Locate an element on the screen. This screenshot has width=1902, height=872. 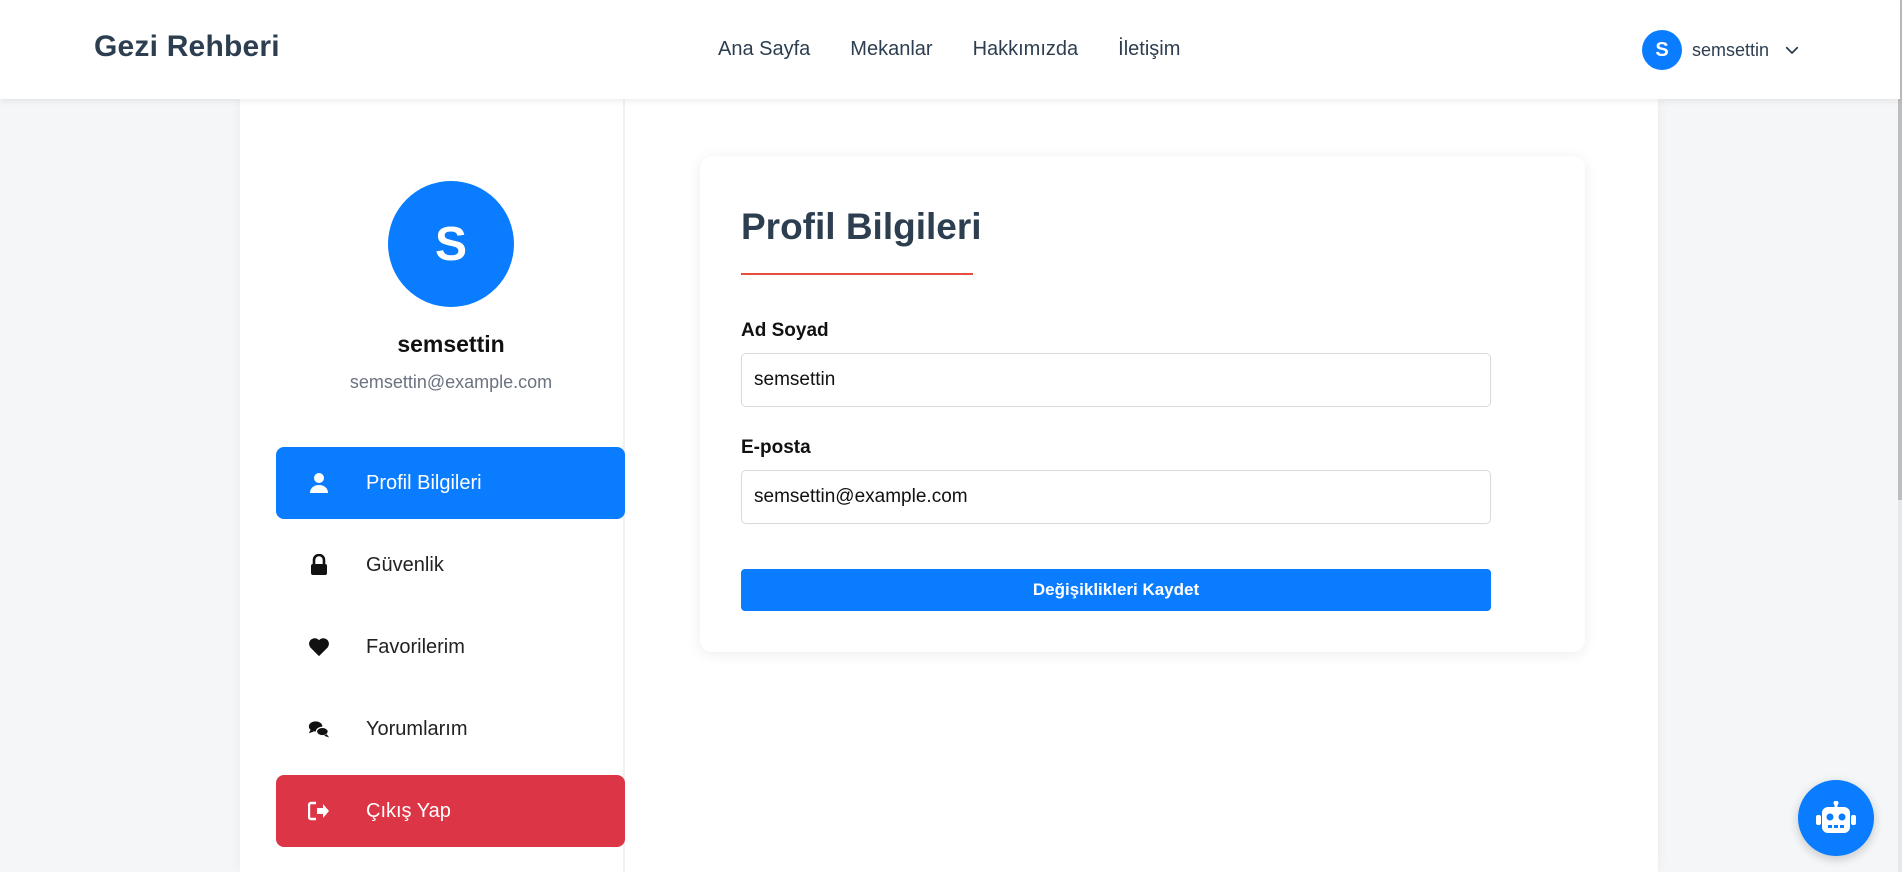
nav-link-about: Hakkımızda is located at coordinates (1026, 49).